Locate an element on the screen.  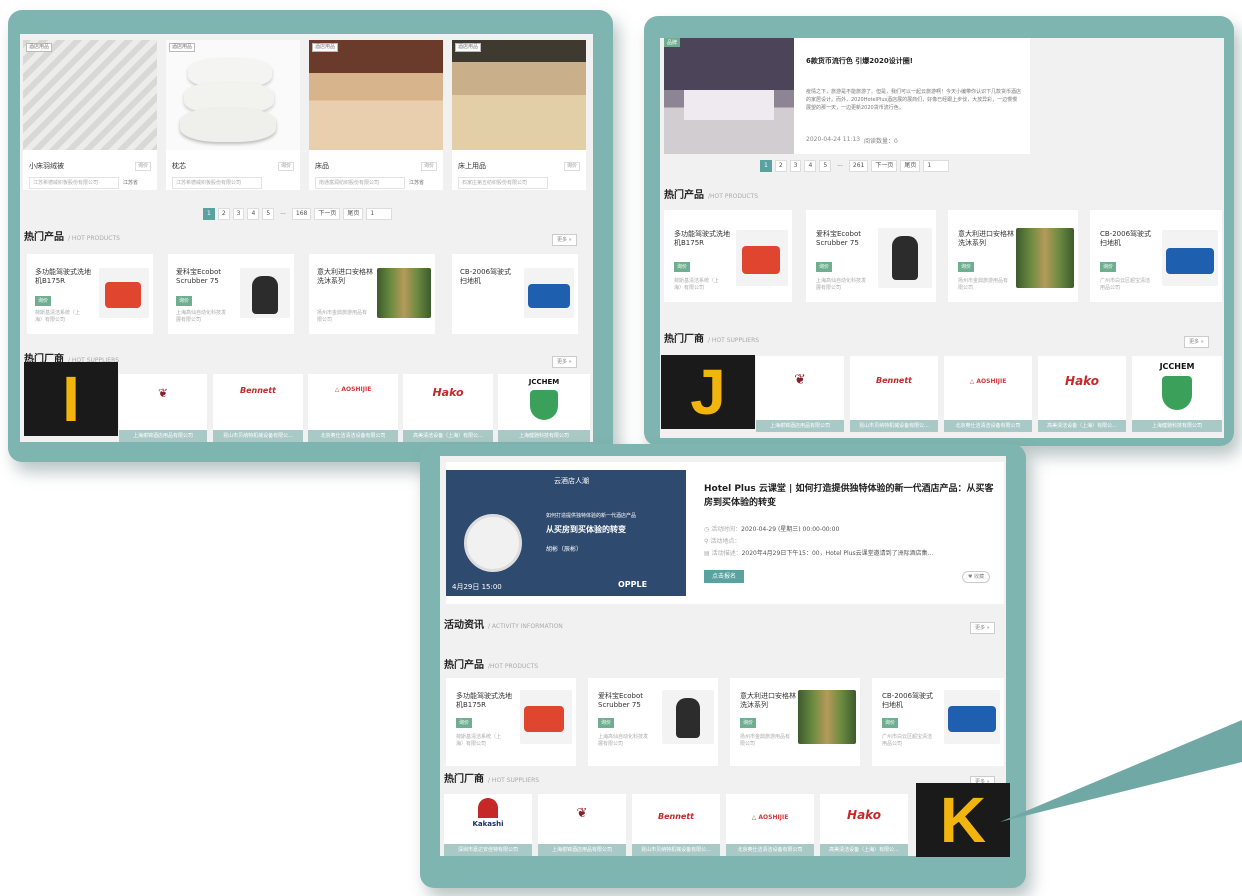
hot-product-company: 荷斯基清洁系统（上海）有限公司 is located at coordinates (58, 316).